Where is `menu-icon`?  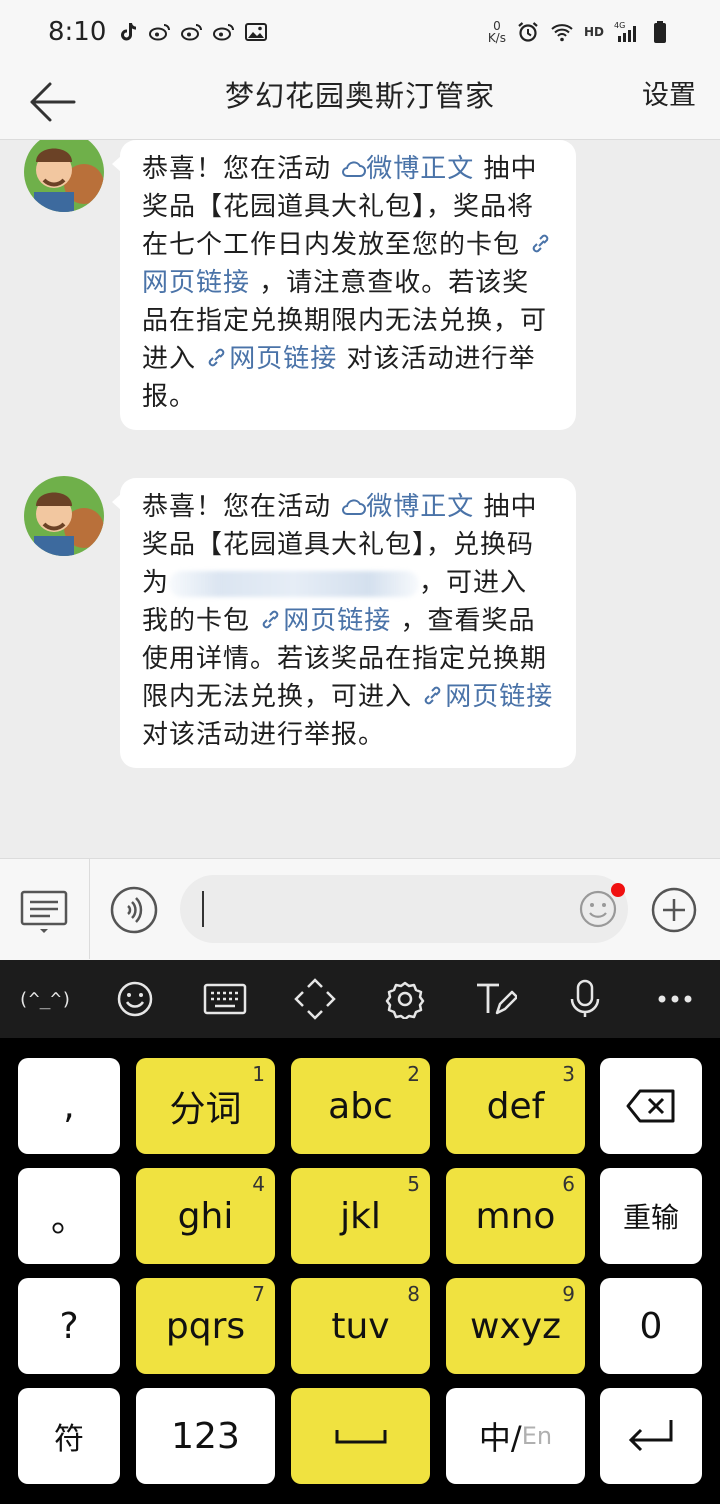 menu-icon is located at coordinates (44, 911).